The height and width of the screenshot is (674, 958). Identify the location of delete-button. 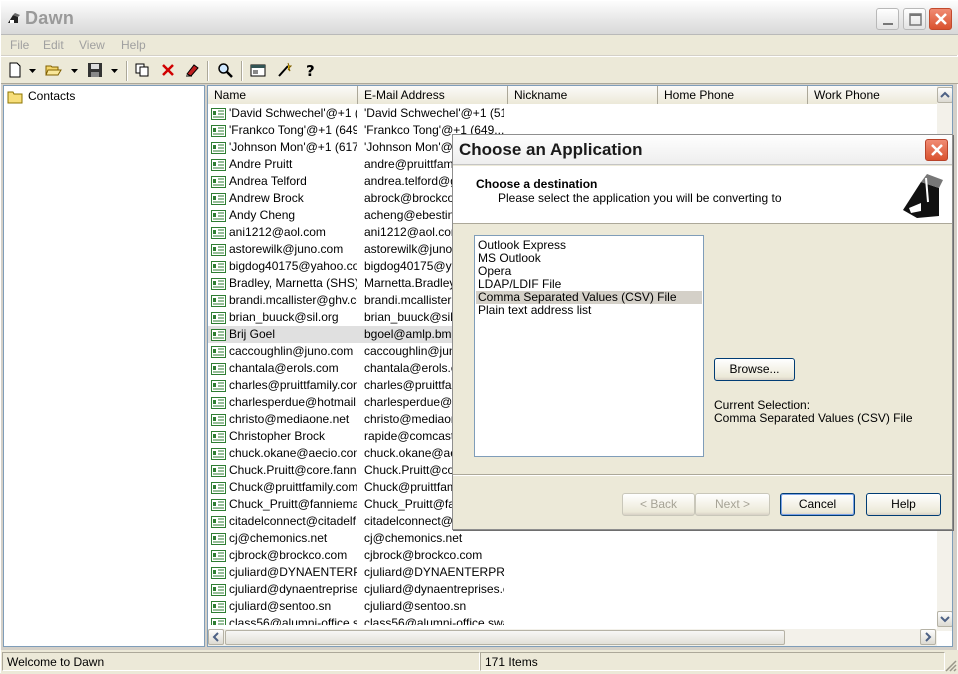
(169, 71).